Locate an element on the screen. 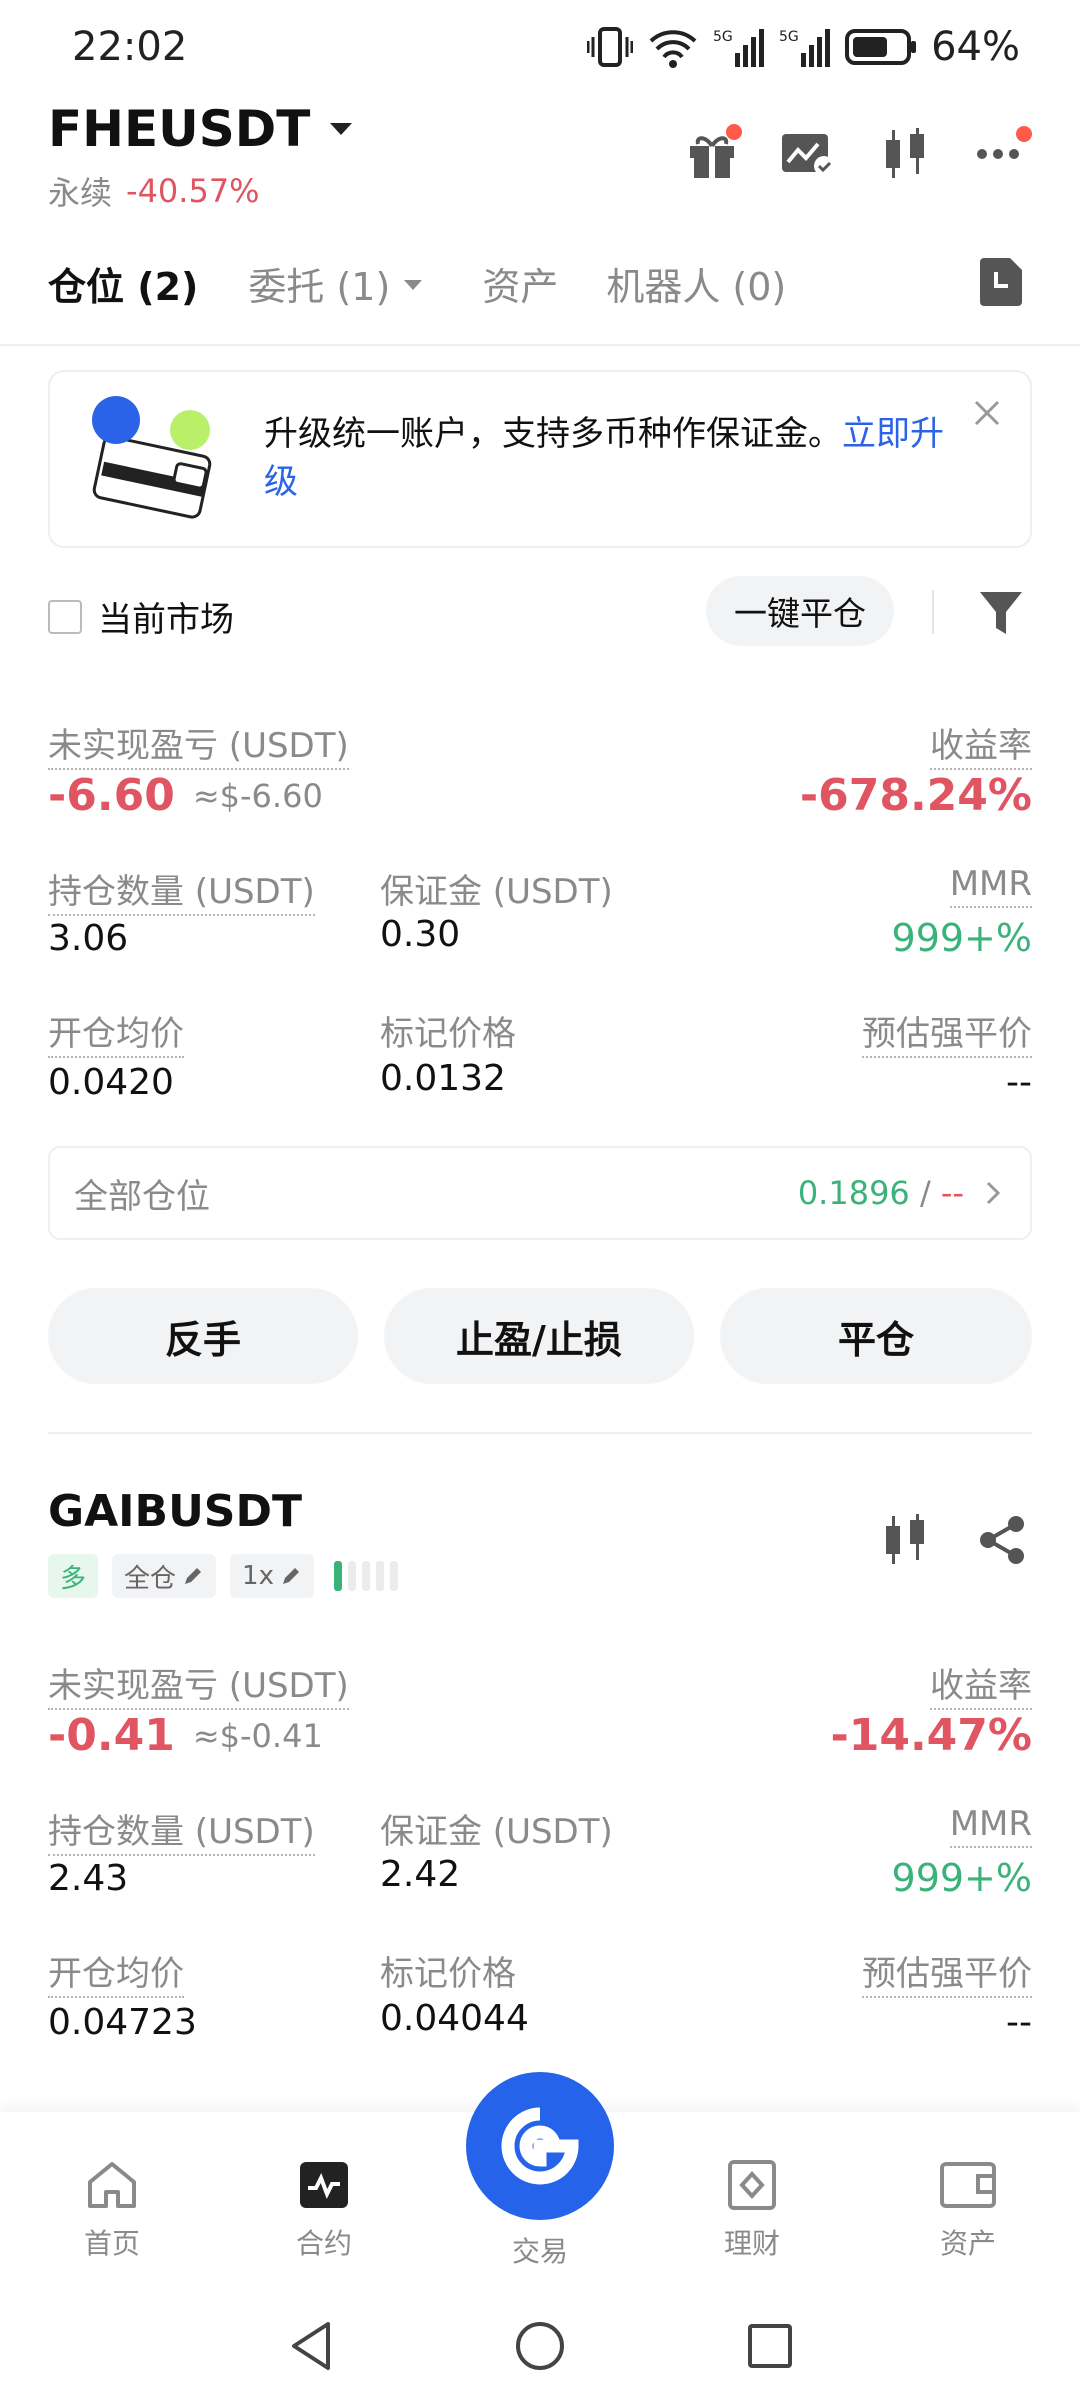 Image resolution: width=1080 pixels, height=2400 pixels. leverage-label: 1x is located at coordinates (258, 1576).